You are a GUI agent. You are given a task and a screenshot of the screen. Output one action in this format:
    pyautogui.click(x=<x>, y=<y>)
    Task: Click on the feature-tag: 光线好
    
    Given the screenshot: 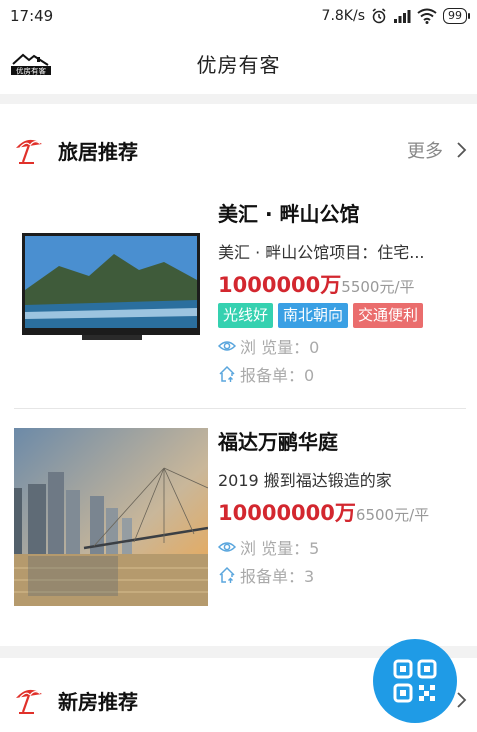 What is the action you would take?
    pyautogui.click(x=246, y=315)
    